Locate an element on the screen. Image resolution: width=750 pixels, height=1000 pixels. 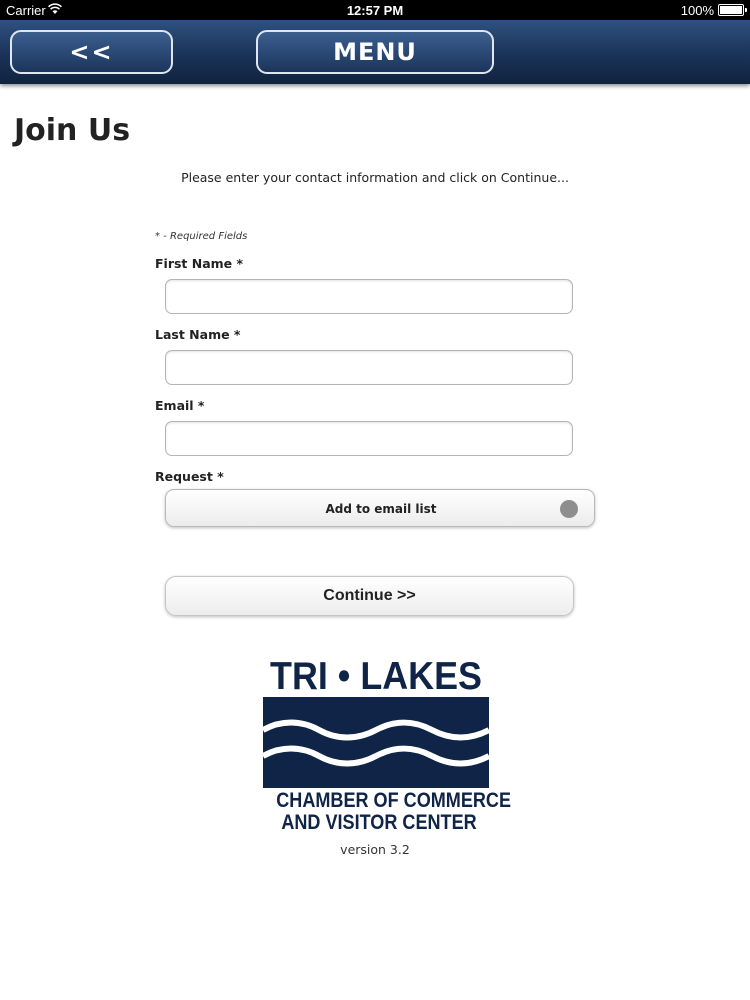
water-waves-icon is located at coordinates (376, 742).